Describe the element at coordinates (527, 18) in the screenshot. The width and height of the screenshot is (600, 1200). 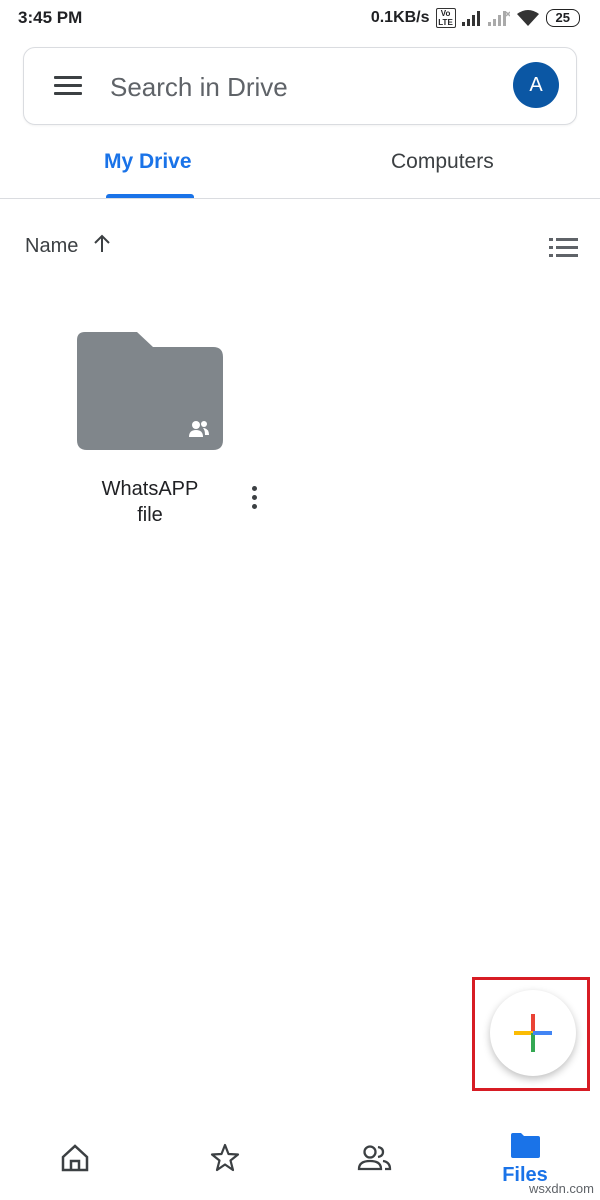
I see `wifi-icon` at that location.